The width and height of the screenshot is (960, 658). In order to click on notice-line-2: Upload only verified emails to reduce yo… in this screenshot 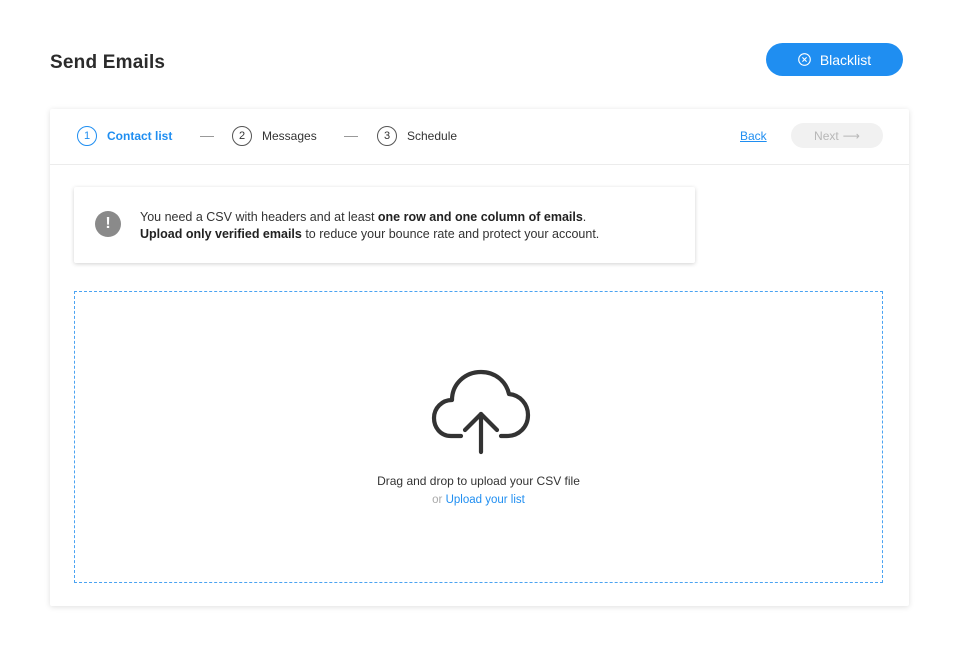, I will do `click(369, 234)`.